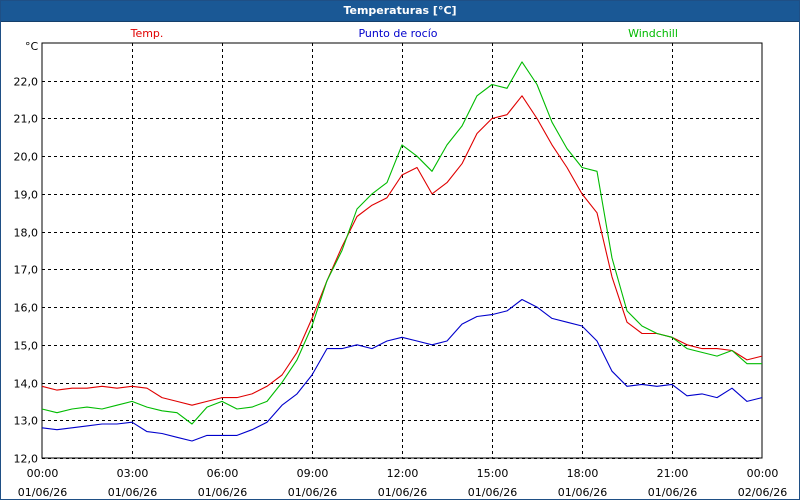  Describe the element at coordinates (493, 473) in the screenshot. I see `x-tick-time: 15:00` at that location.